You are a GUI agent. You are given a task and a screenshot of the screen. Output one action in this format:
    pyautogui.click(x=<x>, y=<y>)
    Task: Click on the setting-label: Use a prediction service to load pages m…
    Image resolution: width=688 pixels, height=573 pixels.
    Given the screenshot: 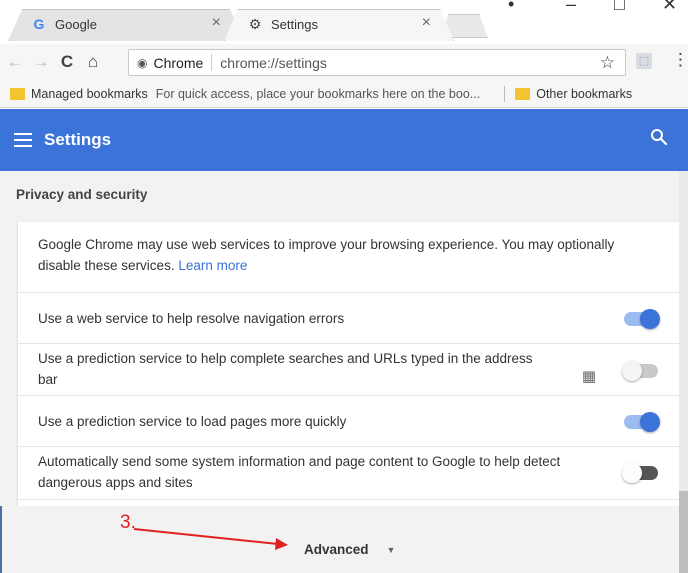 What is the action you would take?
    pyautogui.click(x=192, y=421)
    